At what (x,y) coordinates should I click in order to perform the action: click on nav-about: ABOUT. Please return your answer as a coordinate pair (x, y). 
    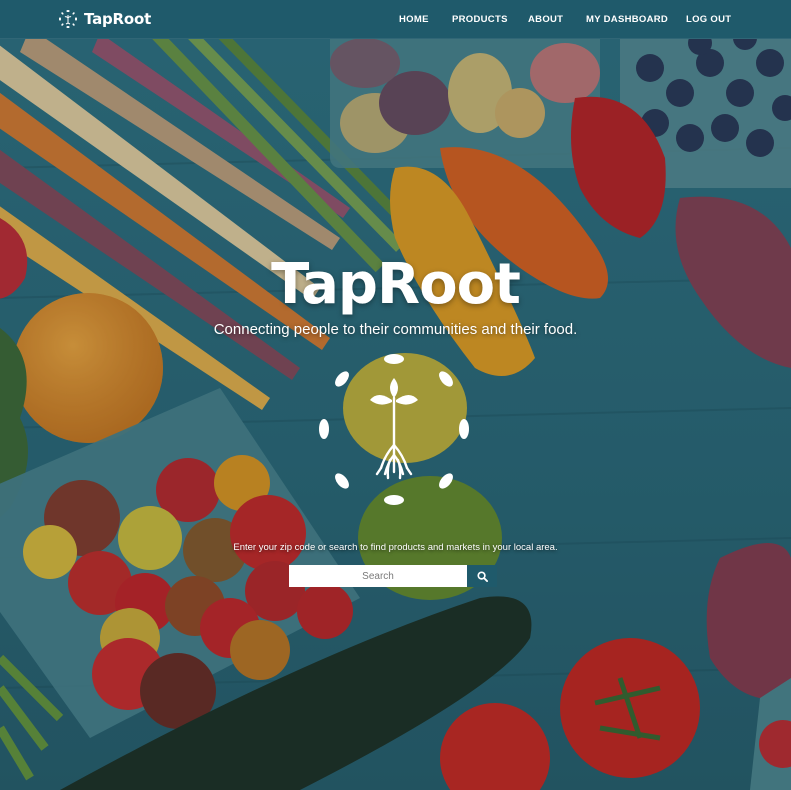
    Looking at the image, I should click on (545, 19).